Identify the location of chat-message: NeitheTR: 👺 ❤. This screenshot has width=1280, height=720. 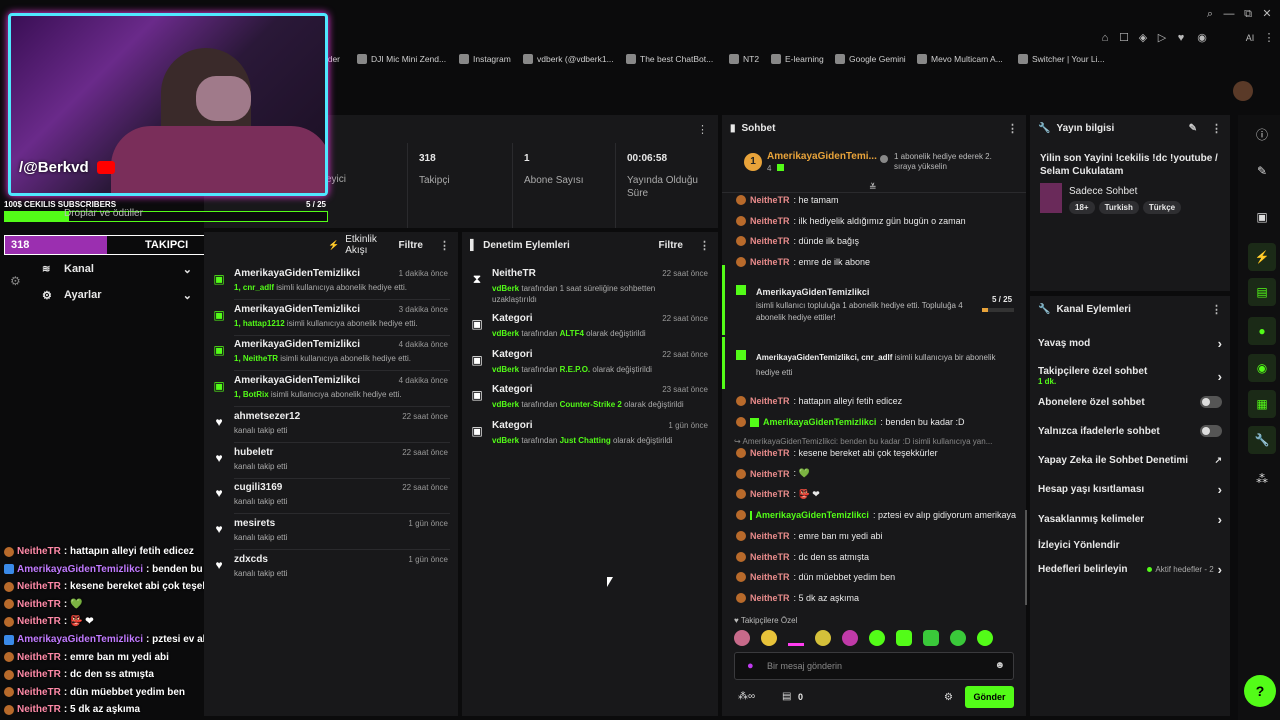
(876, 494).